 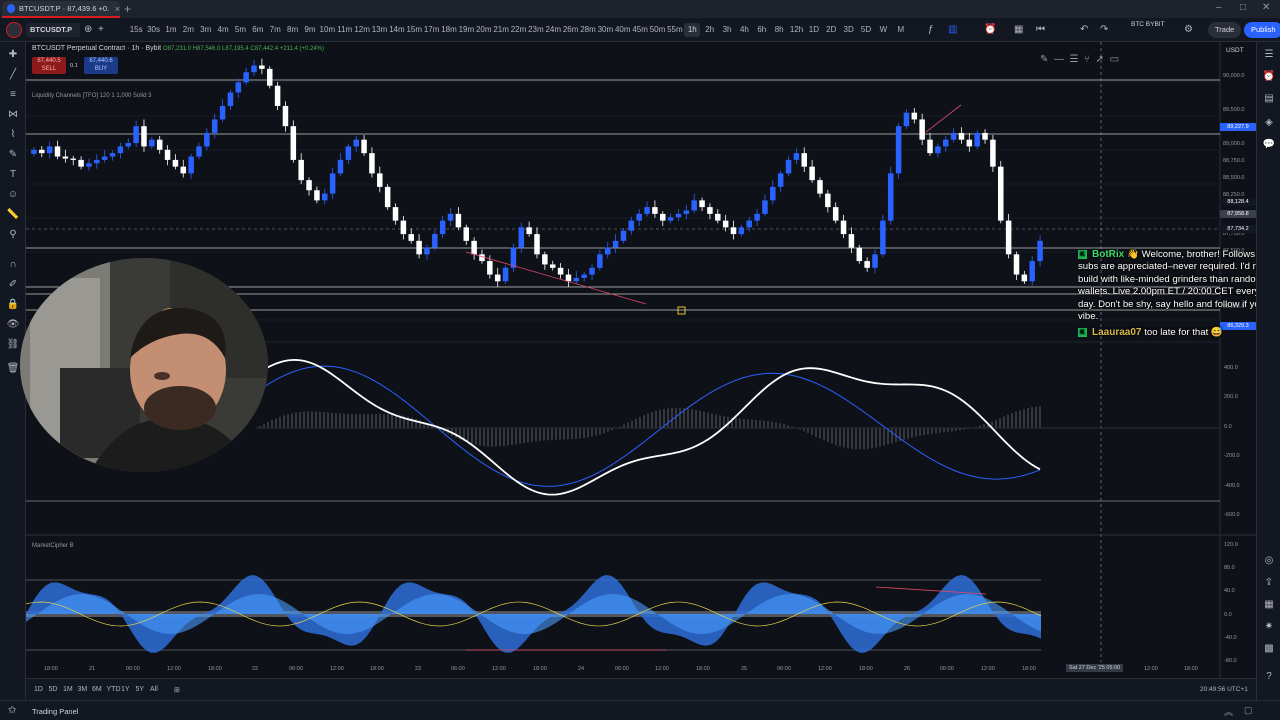 What do you see at coordinates (1269, 561) in the screenshot?
I see `target-icon: ◎` at bounding box center [1269, 561].